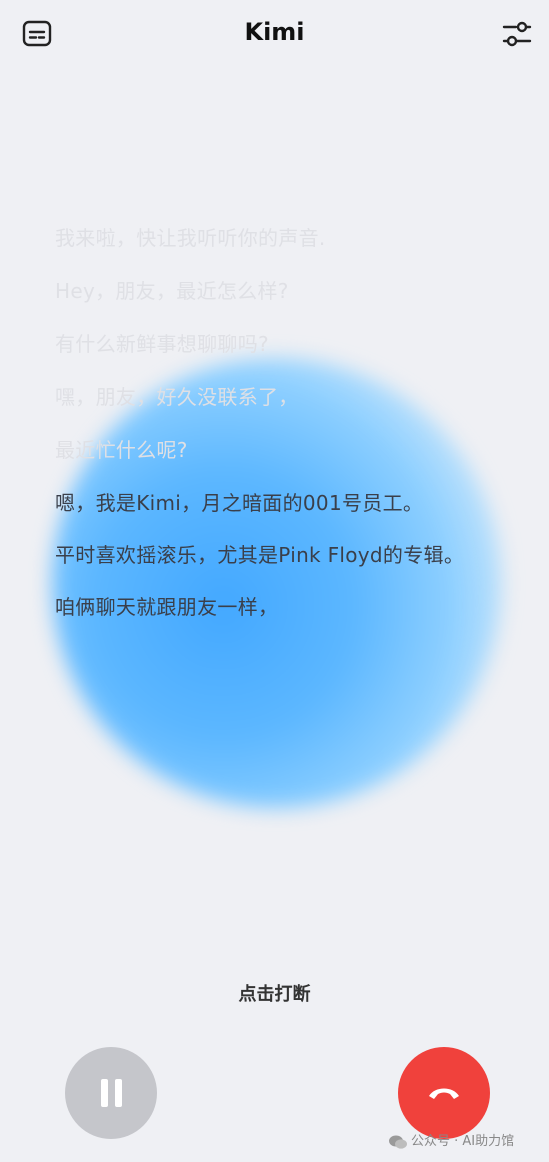 This screenshot has height=1162, width=549. What do you see at coordinates (111, 1093) in the screenshot?
I see `pause-button` at bounding box center [111, 1093].